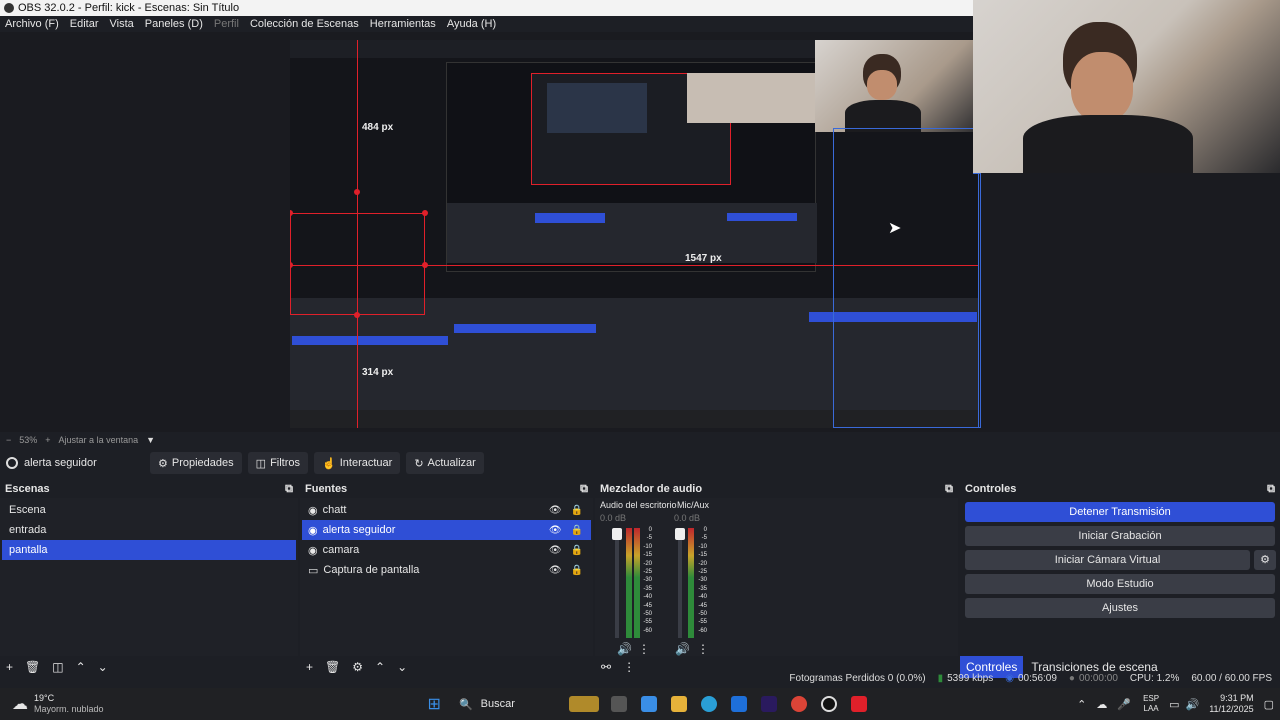 This screenshot has width=1280, height=720. Describe the element at coordinates (150, 440) in the screenshot. I see `zoom-dropdown-icon: ▼` at that location.